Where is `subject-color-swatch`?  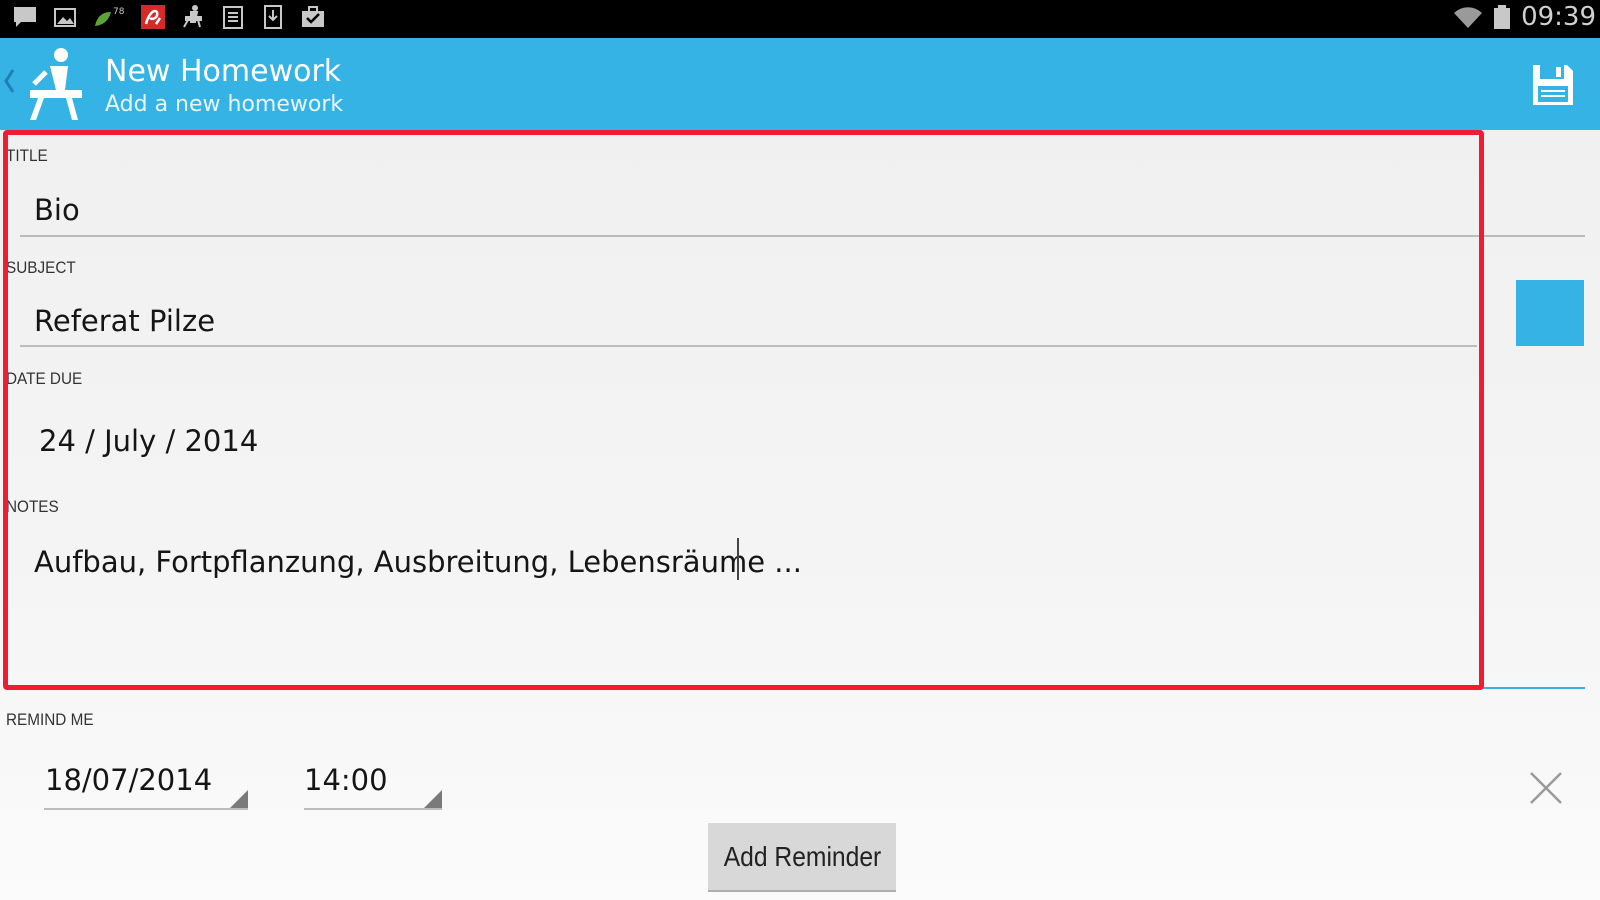
subject-color-swatch is located at coordinates (1550, 313).